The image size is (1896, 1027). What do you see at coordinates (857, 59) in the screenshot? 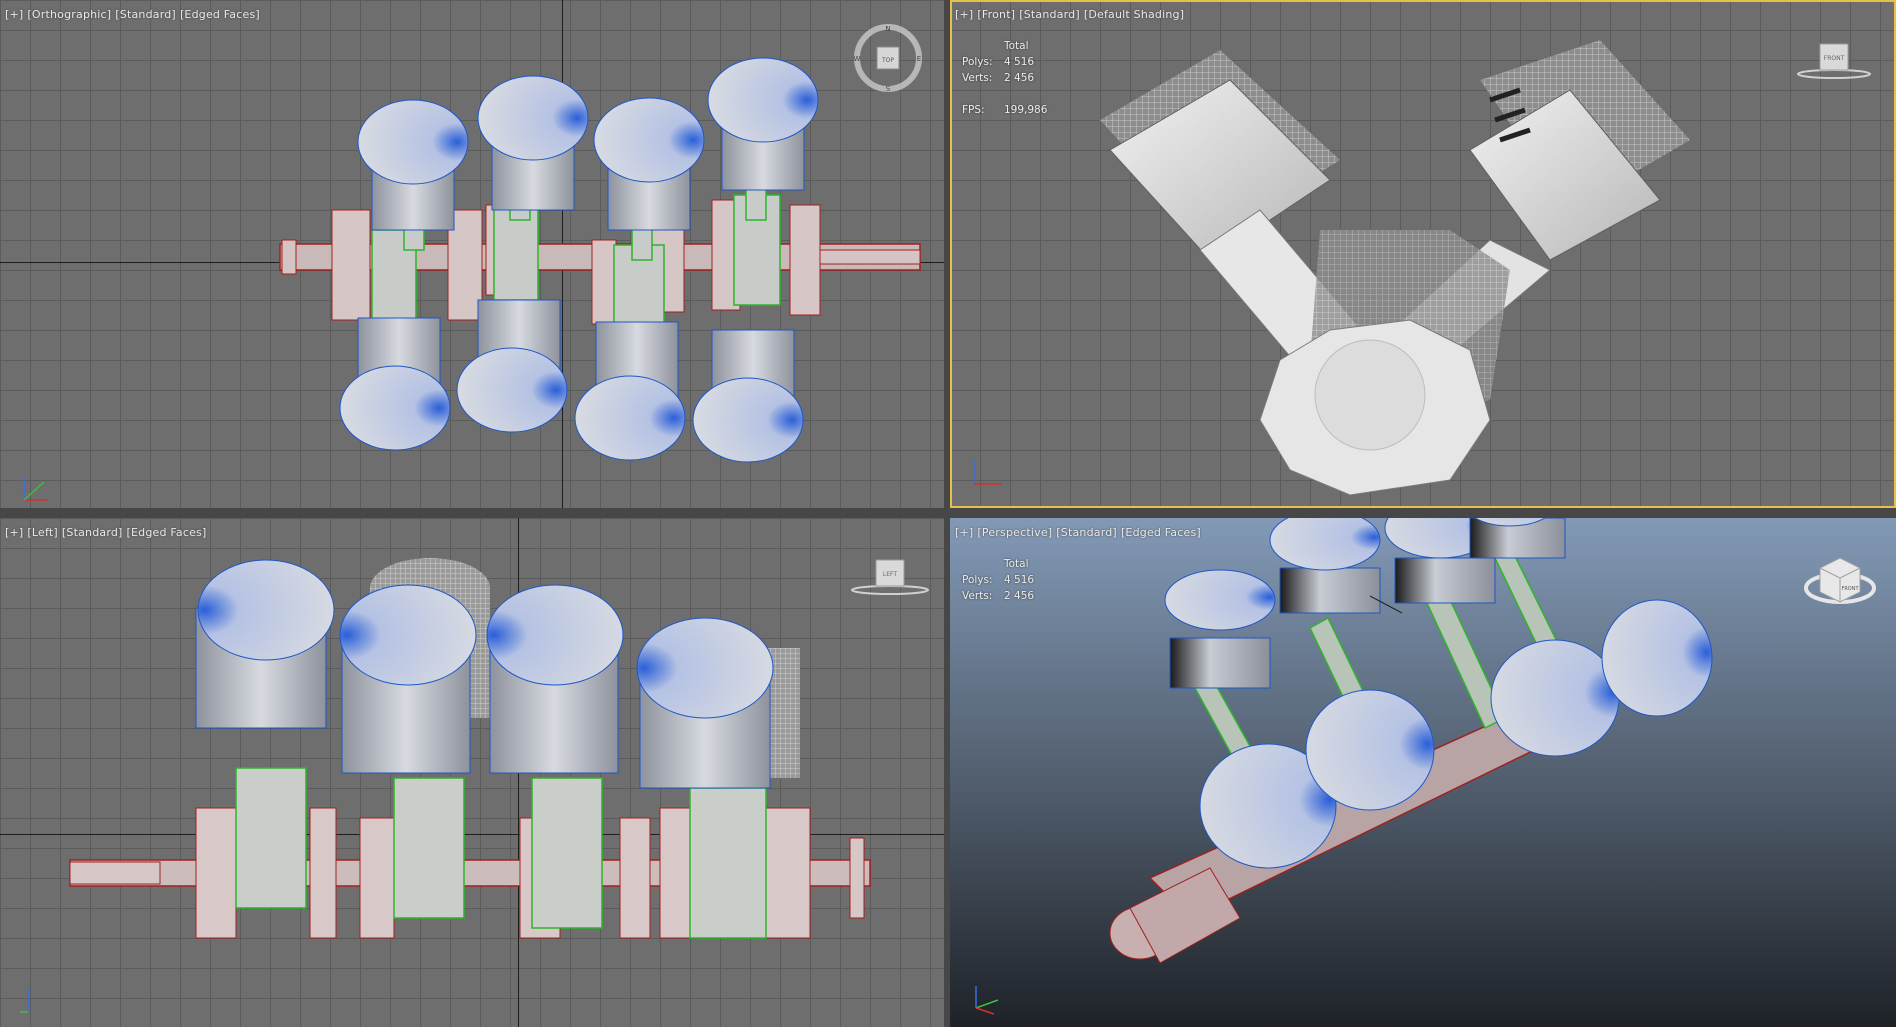
I see `compass-west: W` at bounding box center [857, 59].